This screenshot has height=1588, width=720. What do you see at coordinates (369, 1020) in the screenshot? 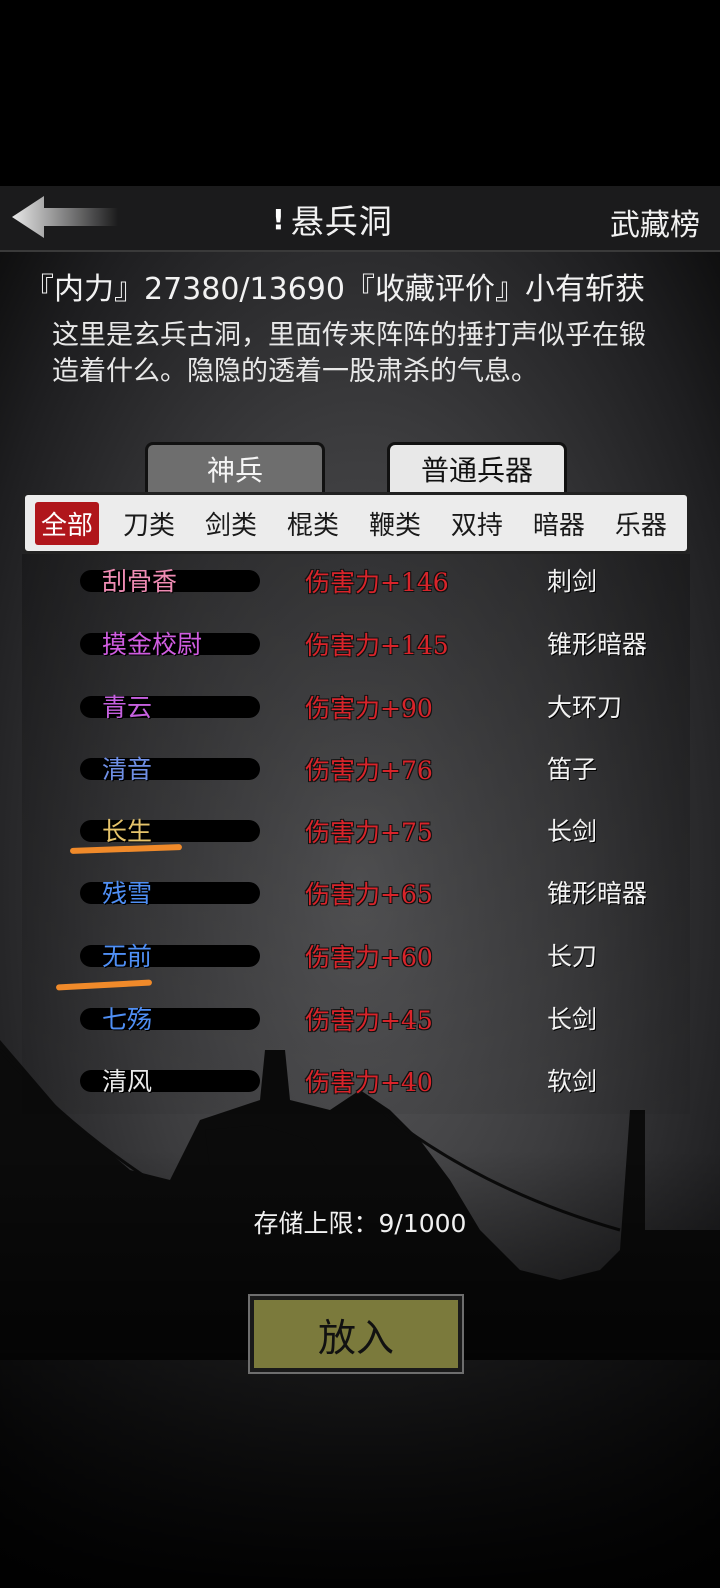
I see `weapon-damage: 伤害力+45` at bounding box center [369, 1020].